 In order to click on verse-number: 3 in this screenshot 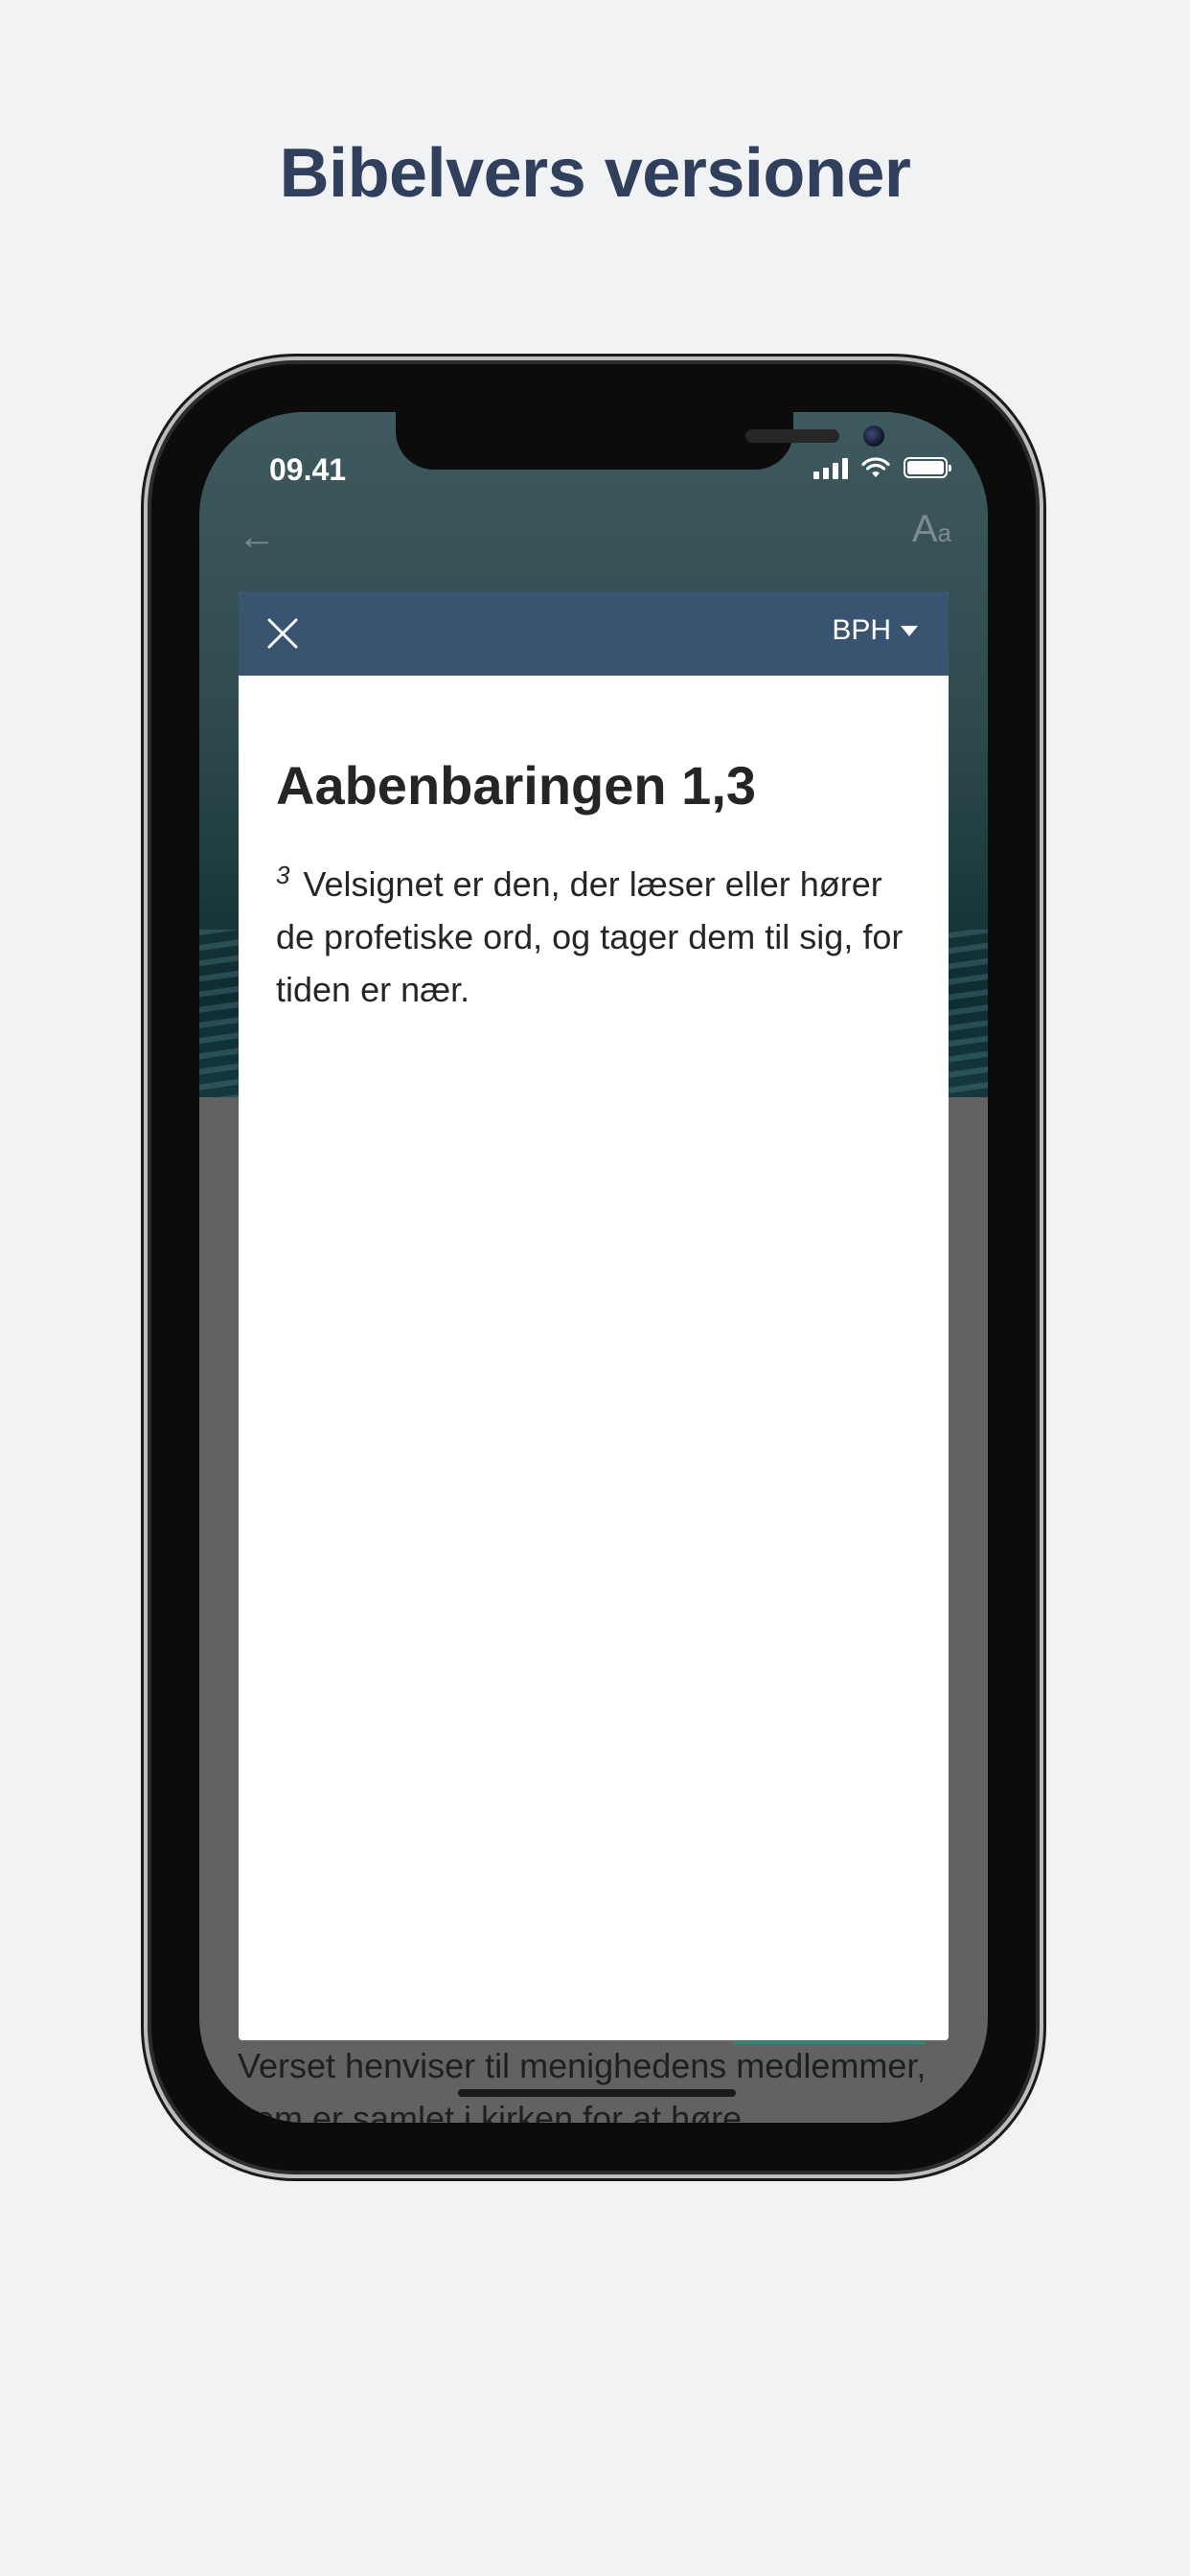, I will do `click(283, 875)`.